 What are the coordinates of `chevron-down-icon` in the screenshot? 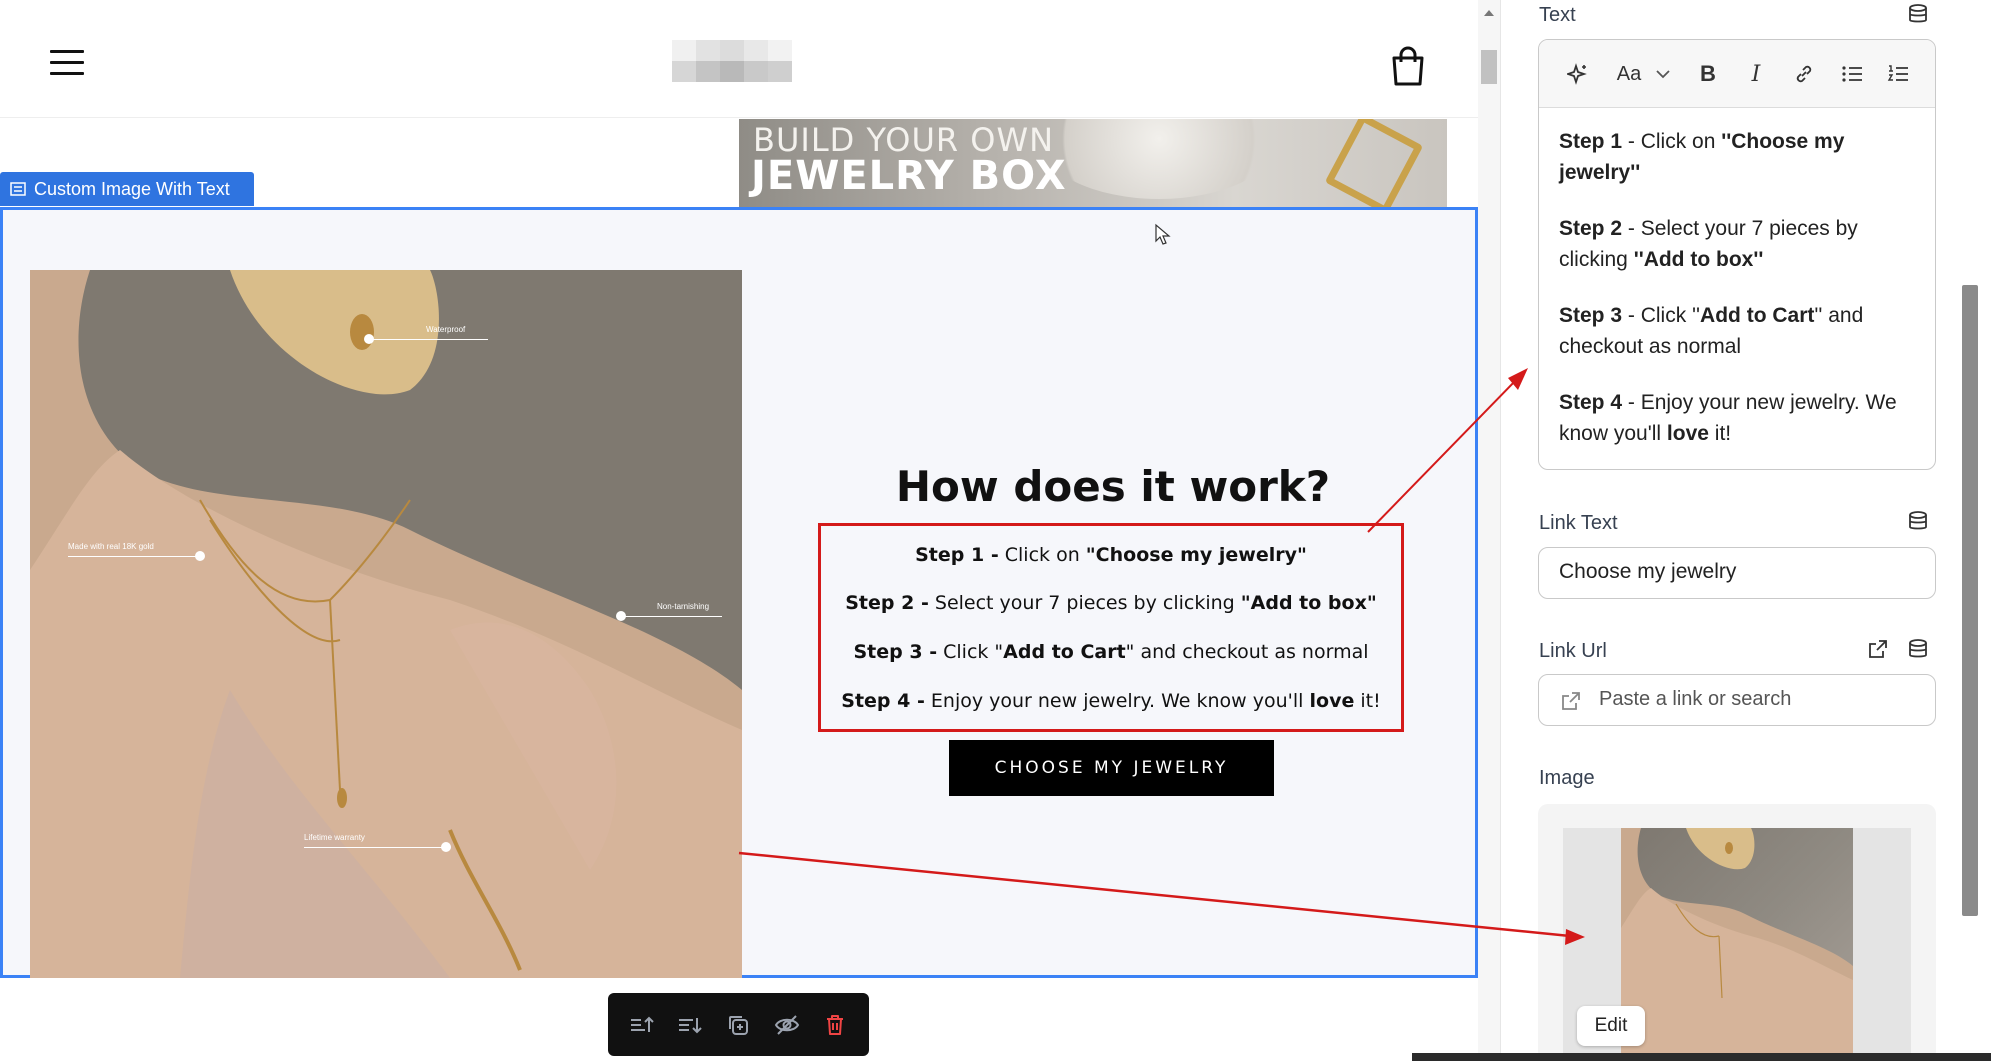 It's located at (1663, 74).